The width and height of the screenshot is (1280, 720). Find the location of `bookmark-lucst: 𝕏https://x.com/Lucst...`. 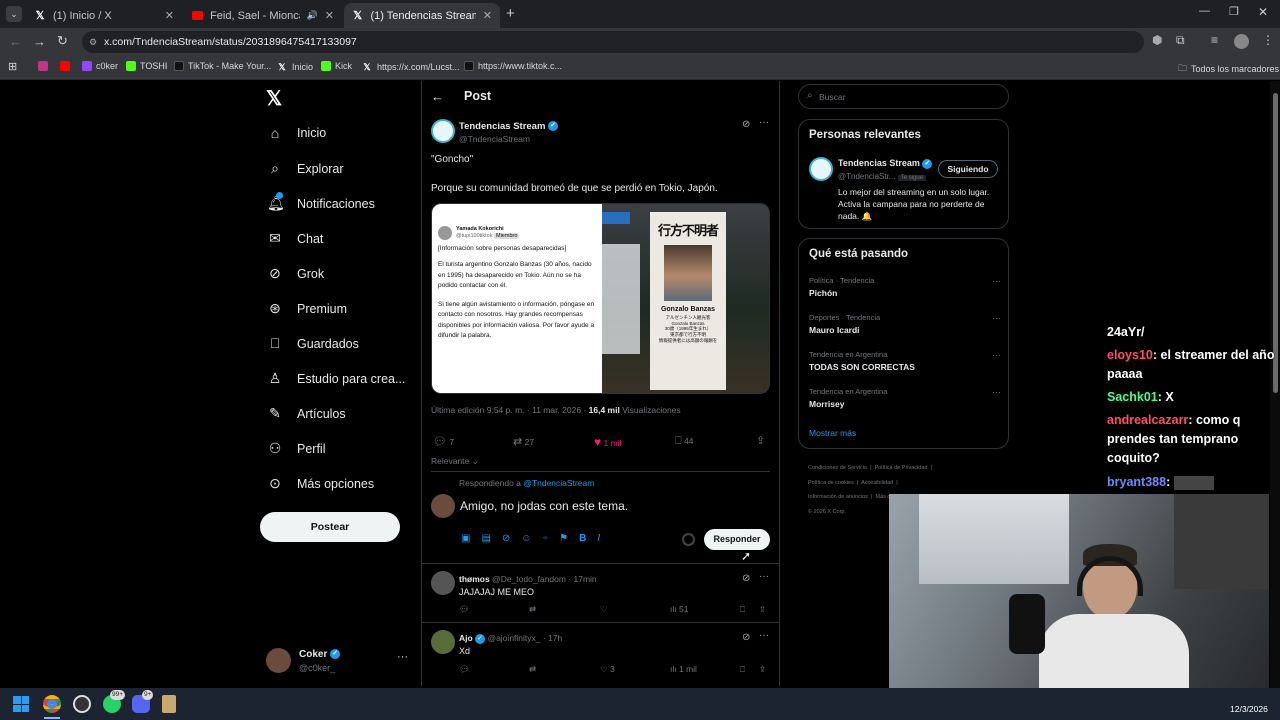

bookmark-lucst: 𝕏https://x.com/Lucst... is located at coordinates (410, 67).